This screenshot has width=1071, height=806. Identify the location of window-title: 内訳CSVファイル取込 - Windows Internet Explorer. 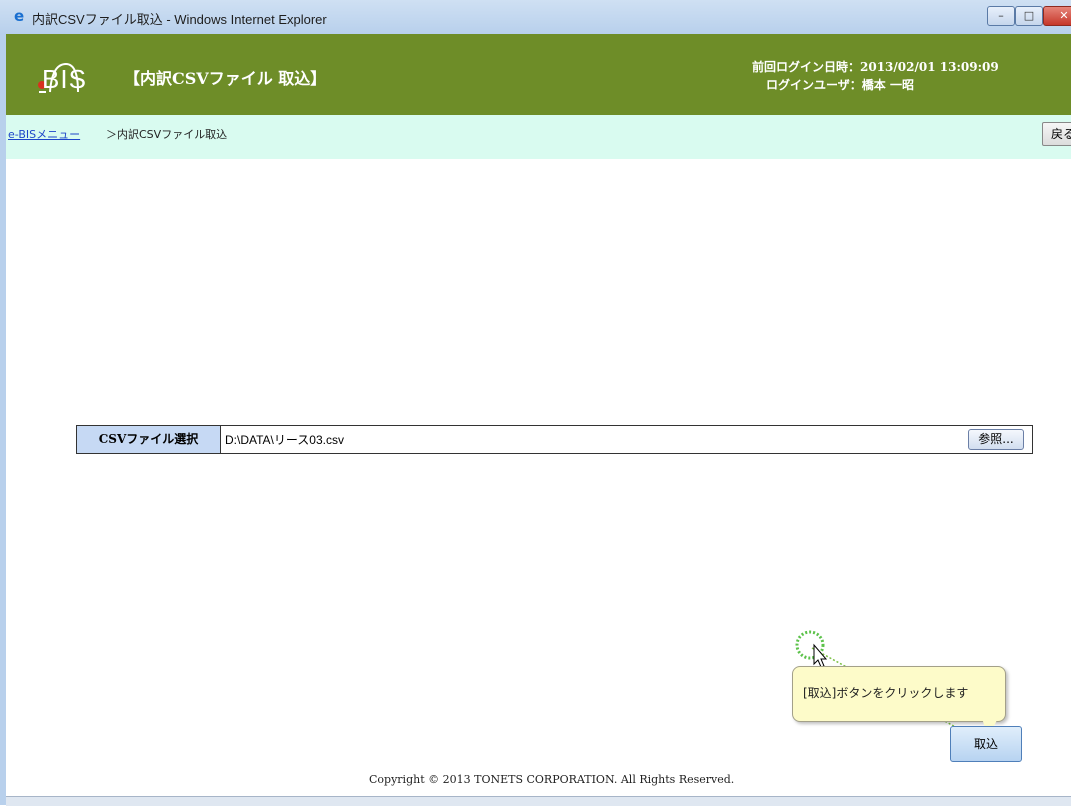
(179, 19).